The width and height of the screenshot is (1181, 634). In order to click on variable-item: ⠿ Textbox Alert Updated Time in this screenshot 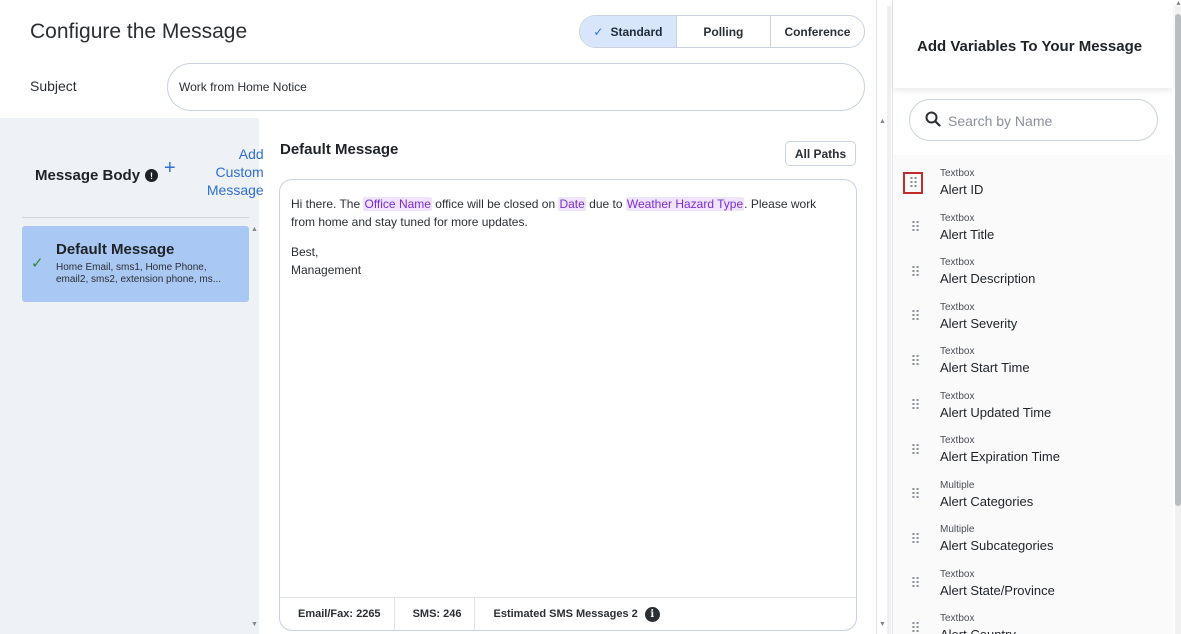, I will do `click(1033, 400)`.